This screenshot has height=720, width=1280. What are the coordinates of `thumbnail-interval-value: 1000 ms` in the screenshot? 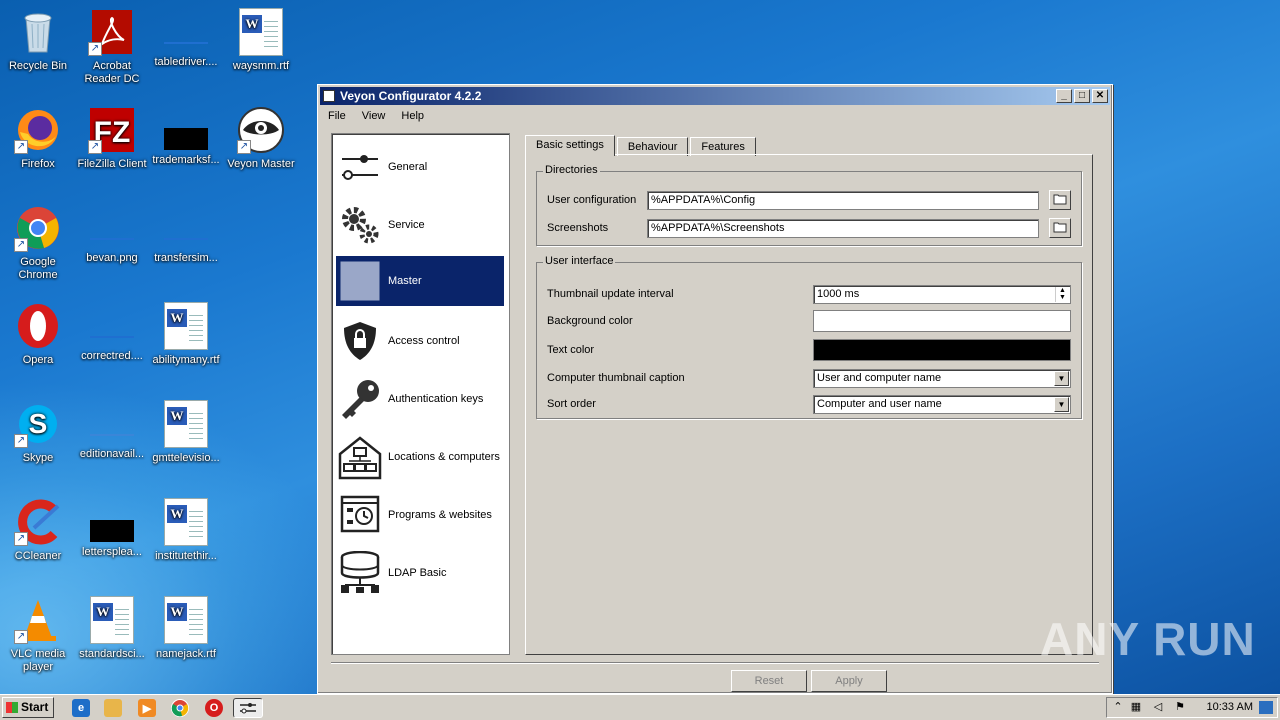 It's located at (838, 294).